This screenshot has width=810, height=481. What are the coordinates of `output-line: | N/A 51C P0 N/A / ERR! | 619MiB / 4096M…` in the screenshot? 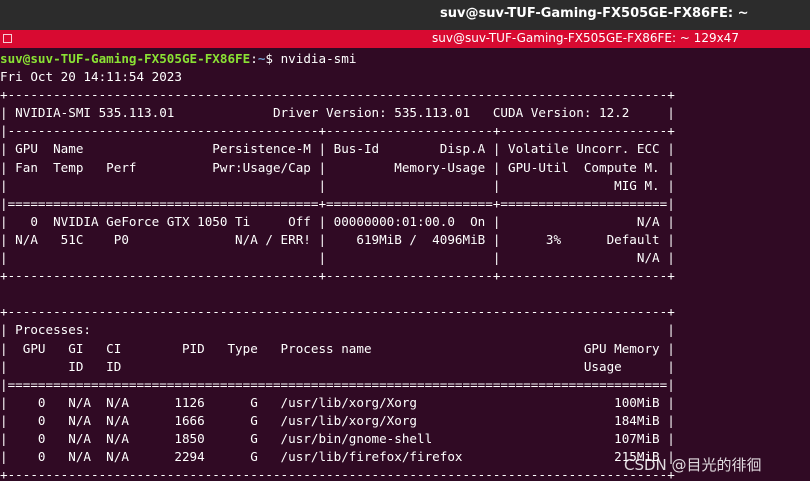 It's located at (337, 239).